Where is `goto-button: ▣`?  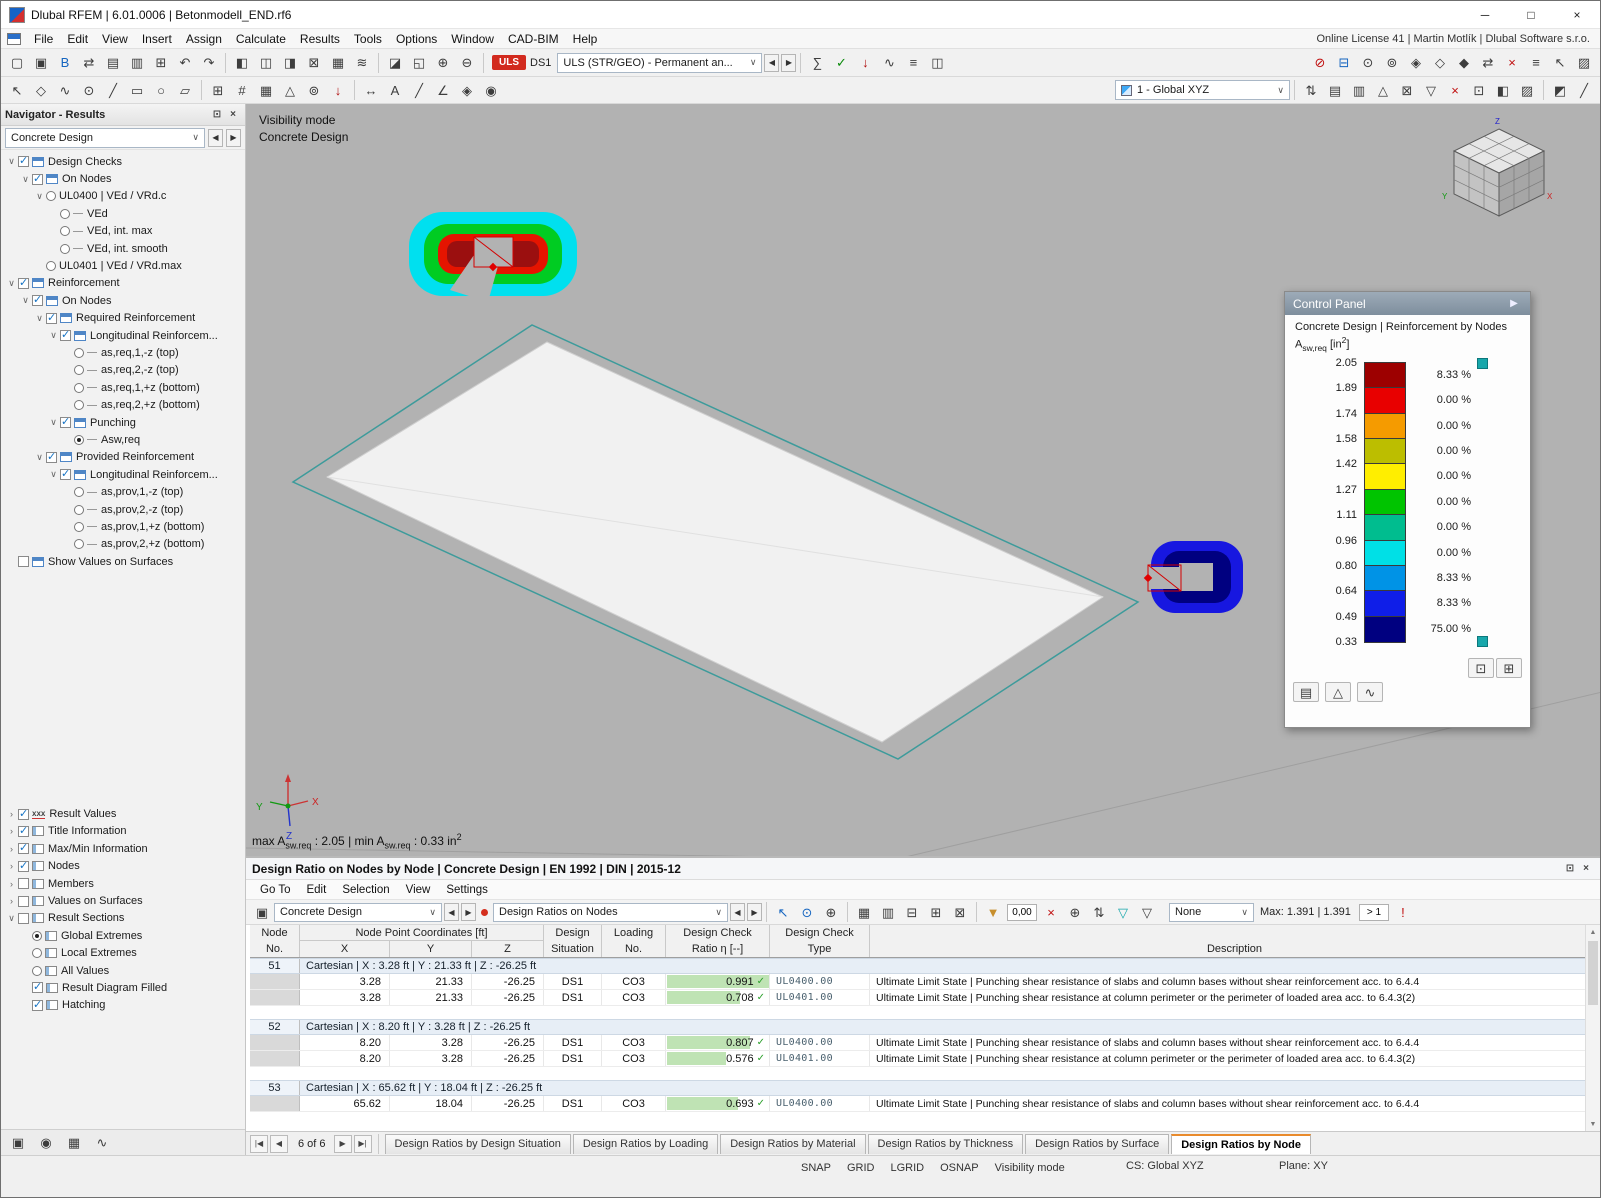 goto-button: ▣ is located at coordinates (262, 912).